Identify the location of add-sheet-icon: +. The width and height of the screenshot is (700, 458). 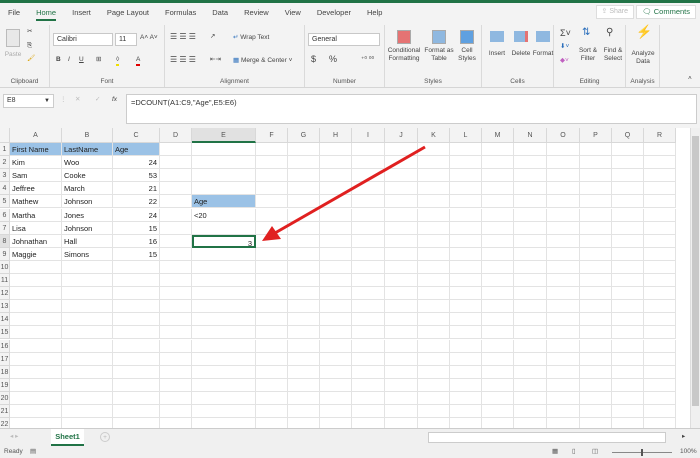
(105, 437).